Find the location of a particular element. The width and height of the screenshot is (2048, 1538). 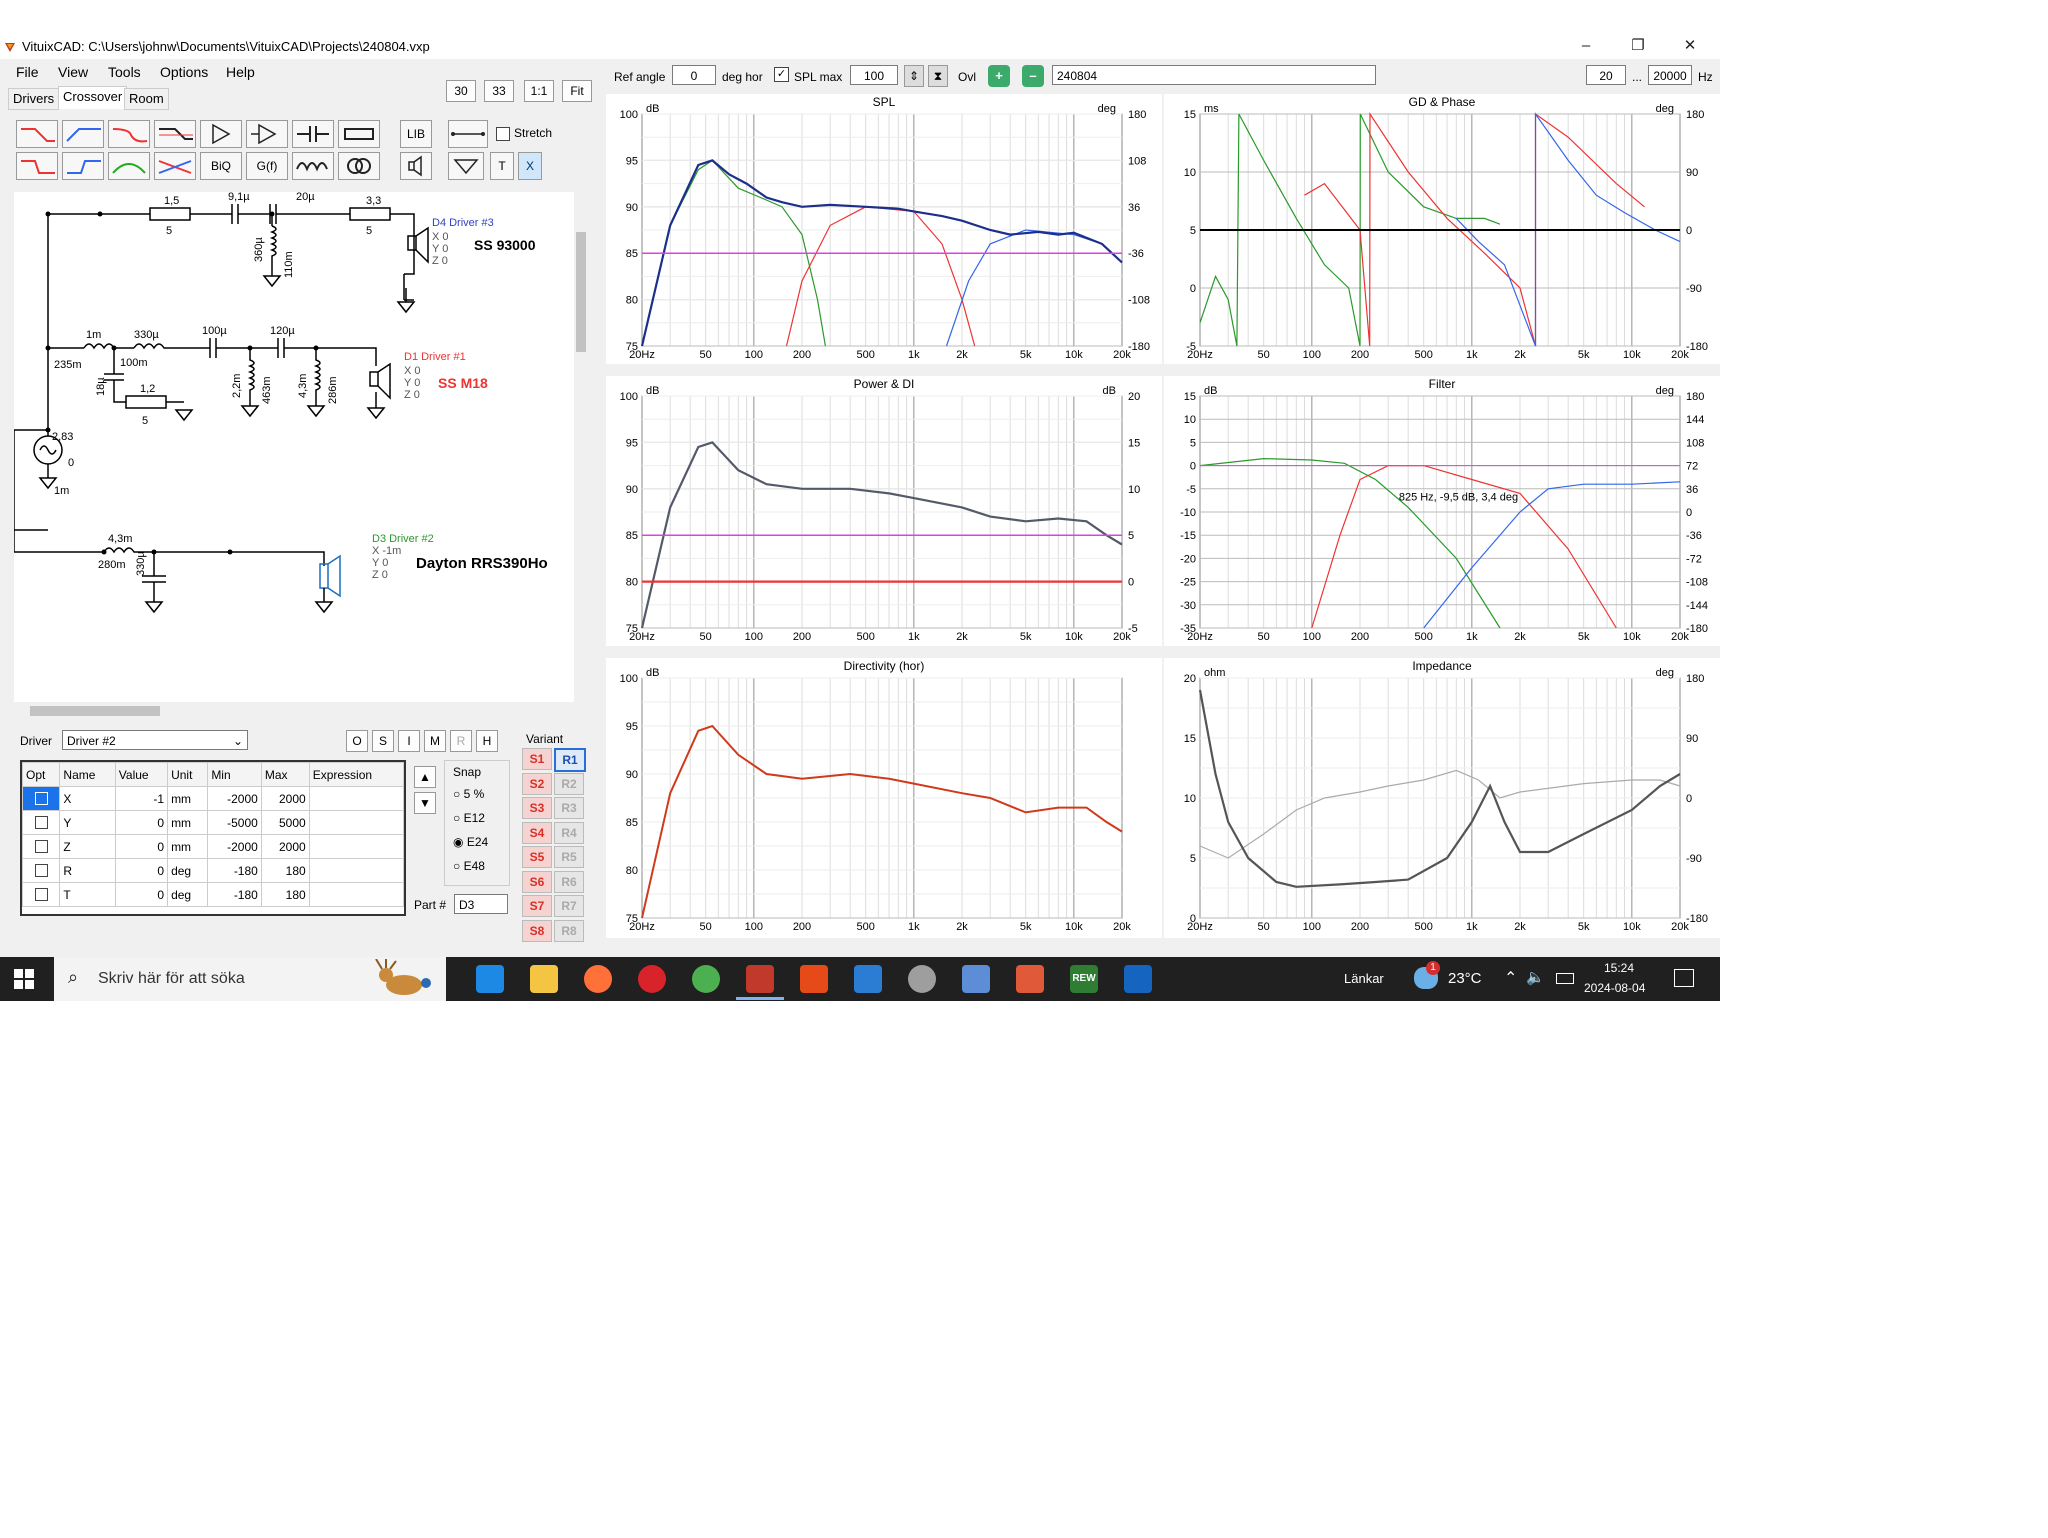

capacitor-button is located at coordinates (313, 134).